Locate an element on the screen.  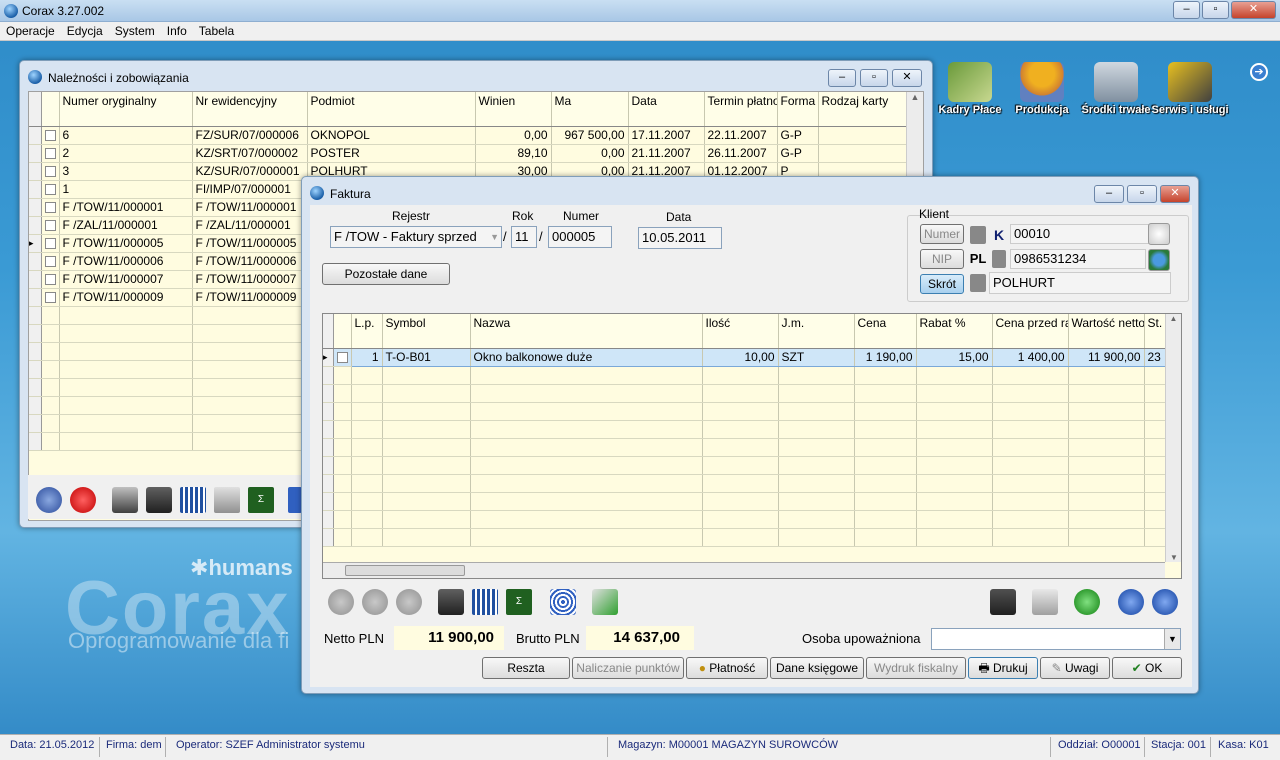
platnosc-button: ● Płatność is located at coordinates (727, 668).